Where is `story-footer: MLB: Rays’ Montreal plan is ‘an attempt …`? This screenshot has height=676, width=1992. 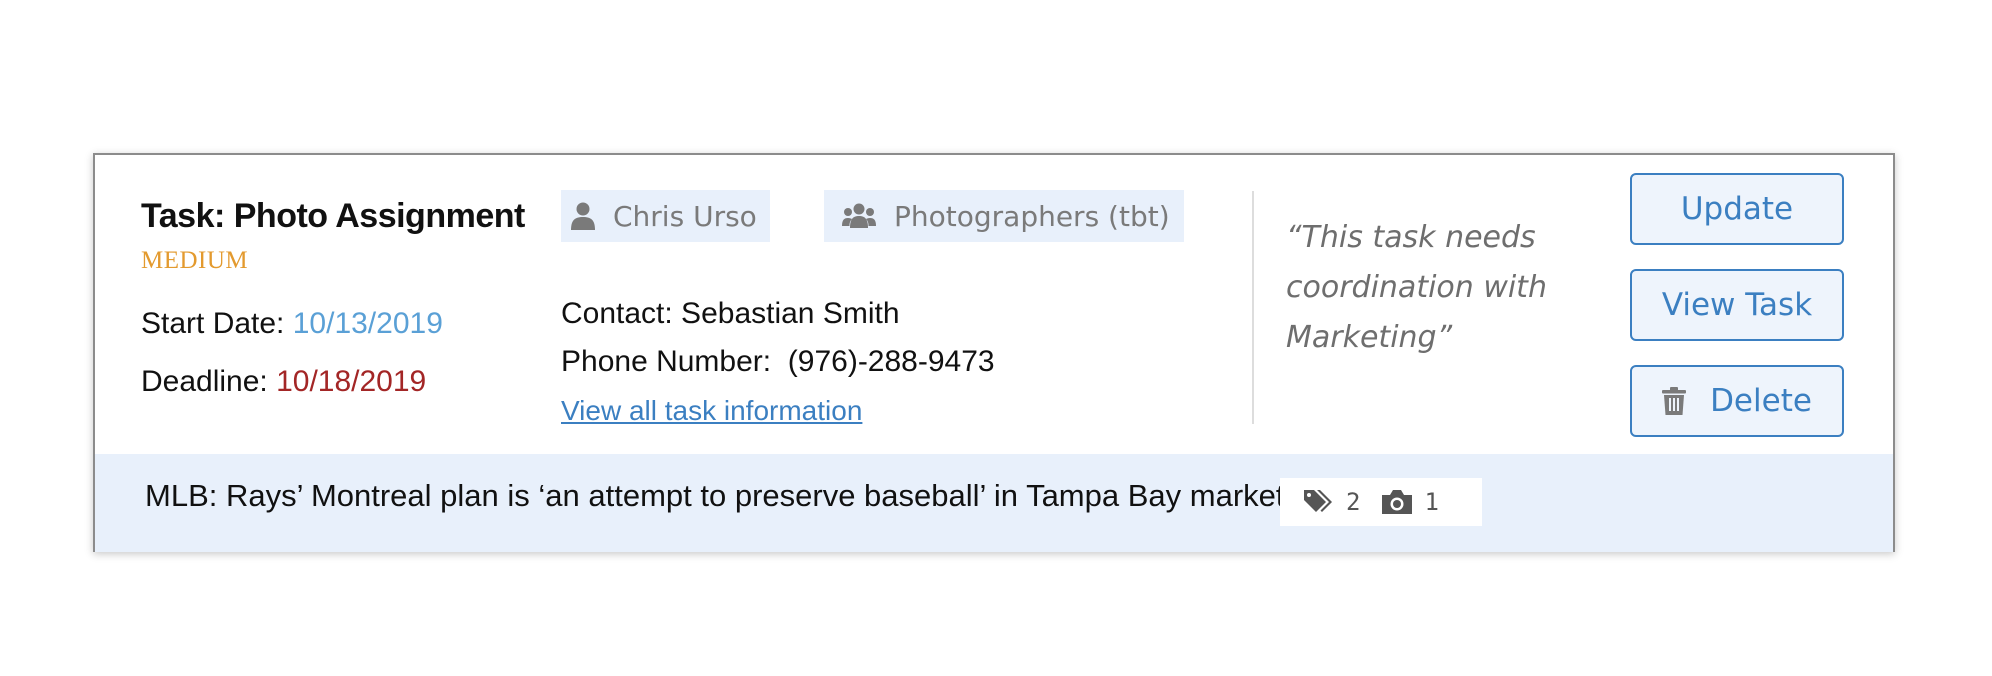 story-footer: MLB: Rays’ Montreal plan is ‘an attempt … is located at coordinates (994, 503).